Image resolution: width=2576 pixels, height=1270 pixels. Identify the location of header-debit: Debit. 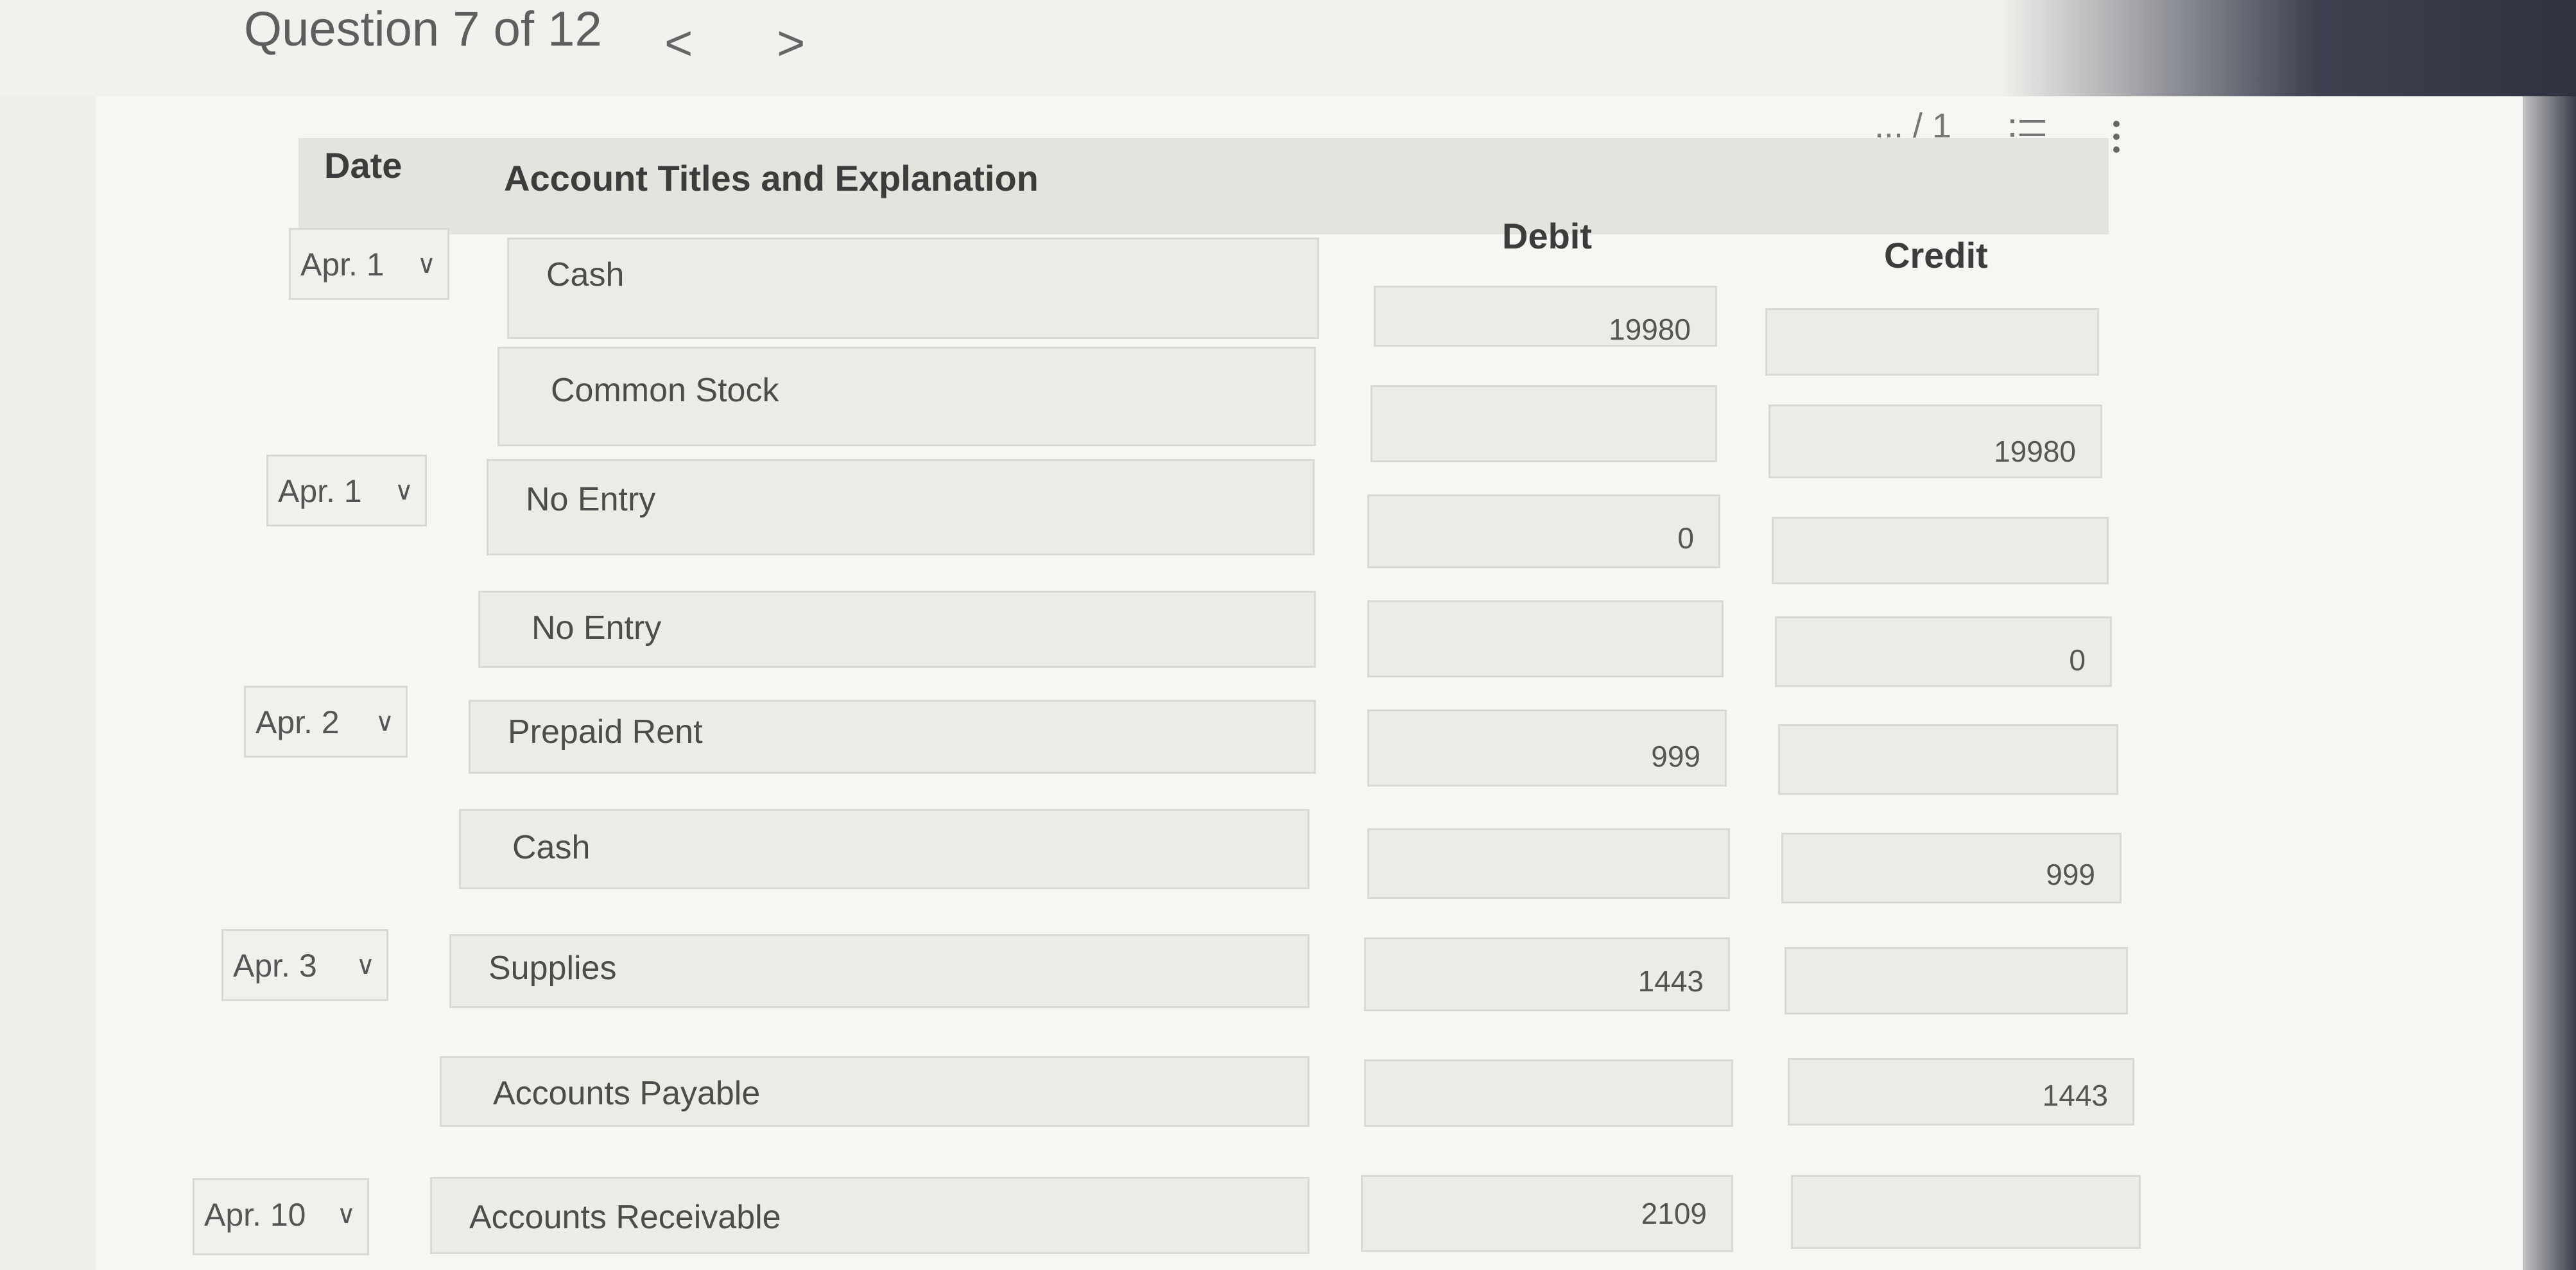
(1547, 236).